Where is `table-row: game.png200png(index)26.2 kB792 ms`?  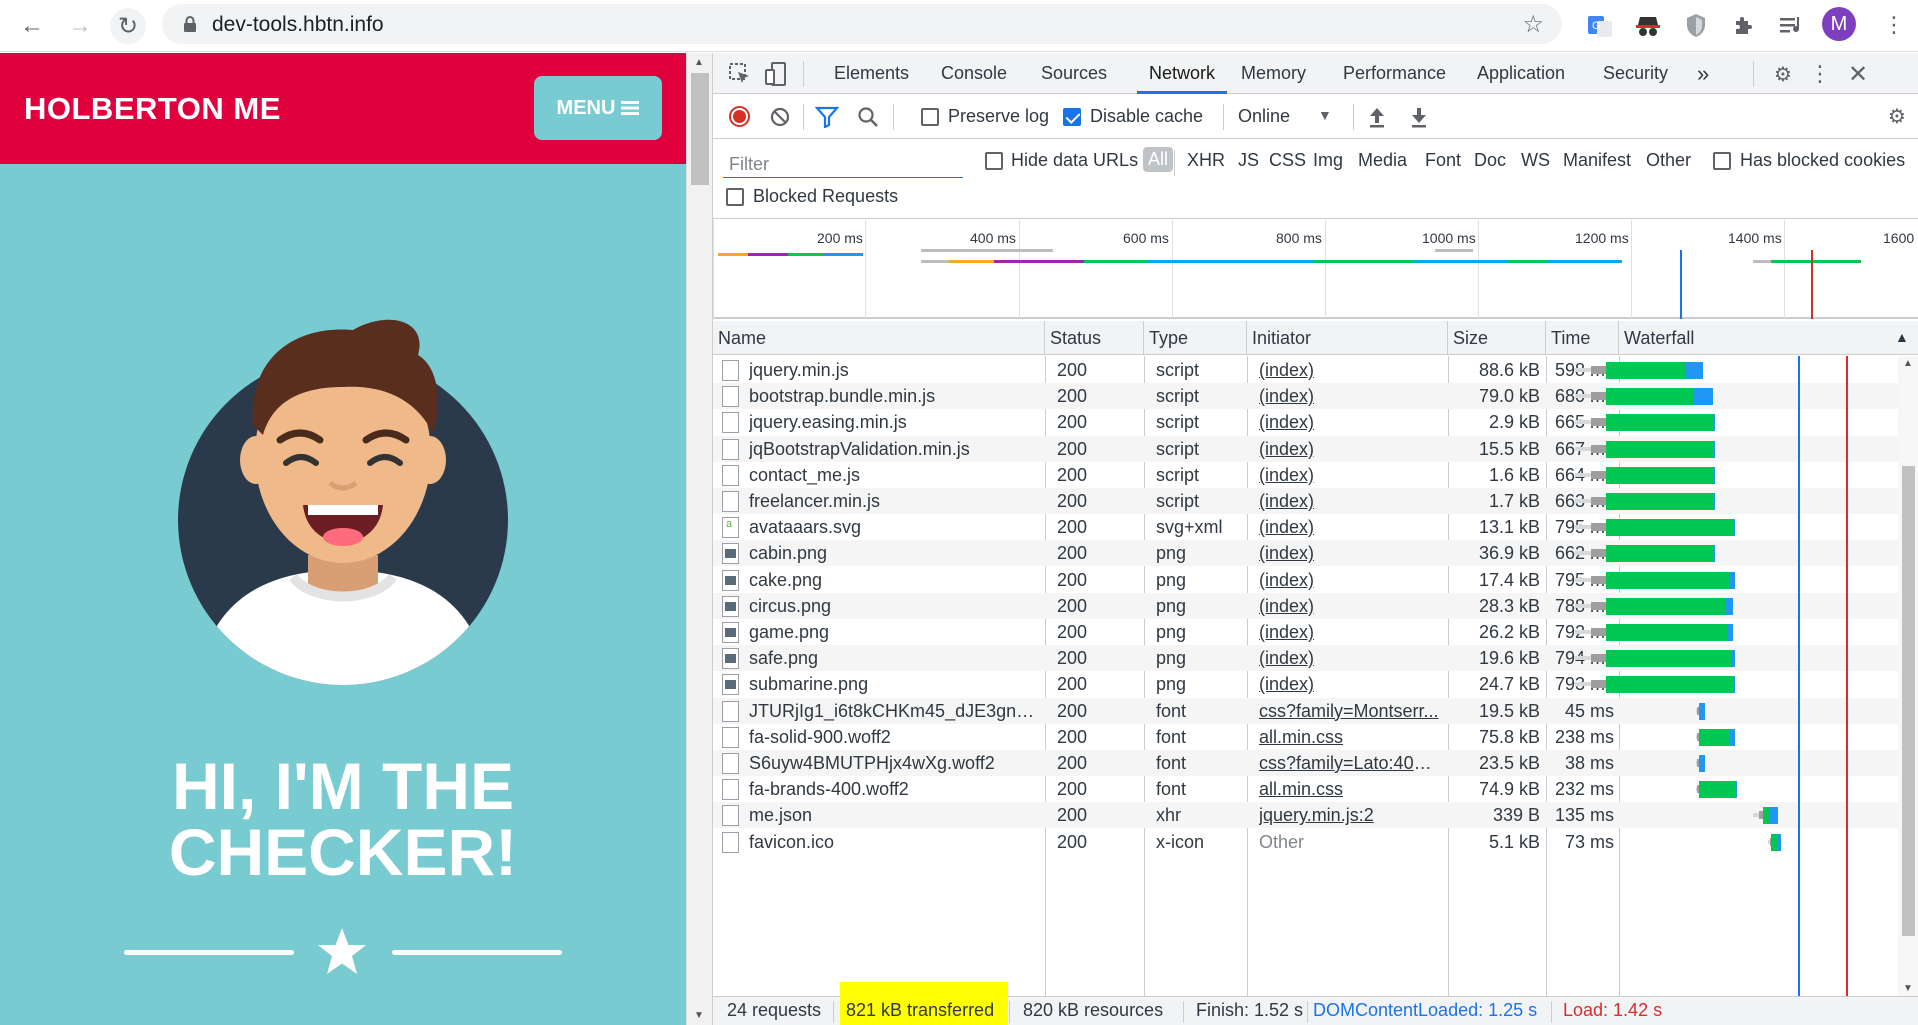
table-row: game.png200png(index)26.2 kB792 ms is located at coordinates (1305, 632).